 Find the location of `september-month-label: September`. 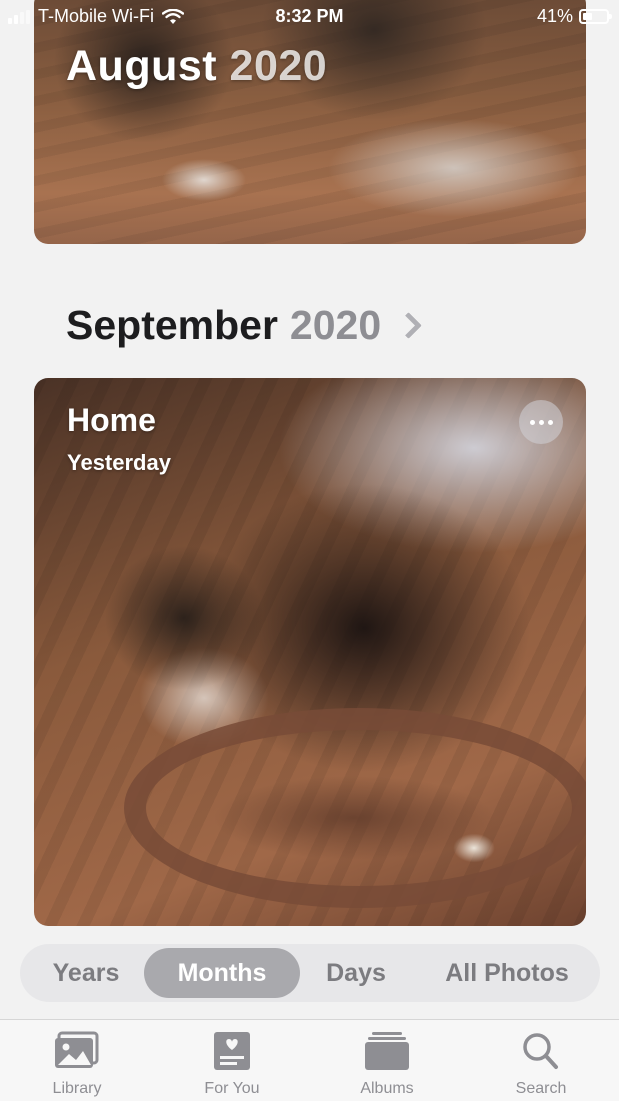

september-month-label: September is located at coordinates (172, 325).